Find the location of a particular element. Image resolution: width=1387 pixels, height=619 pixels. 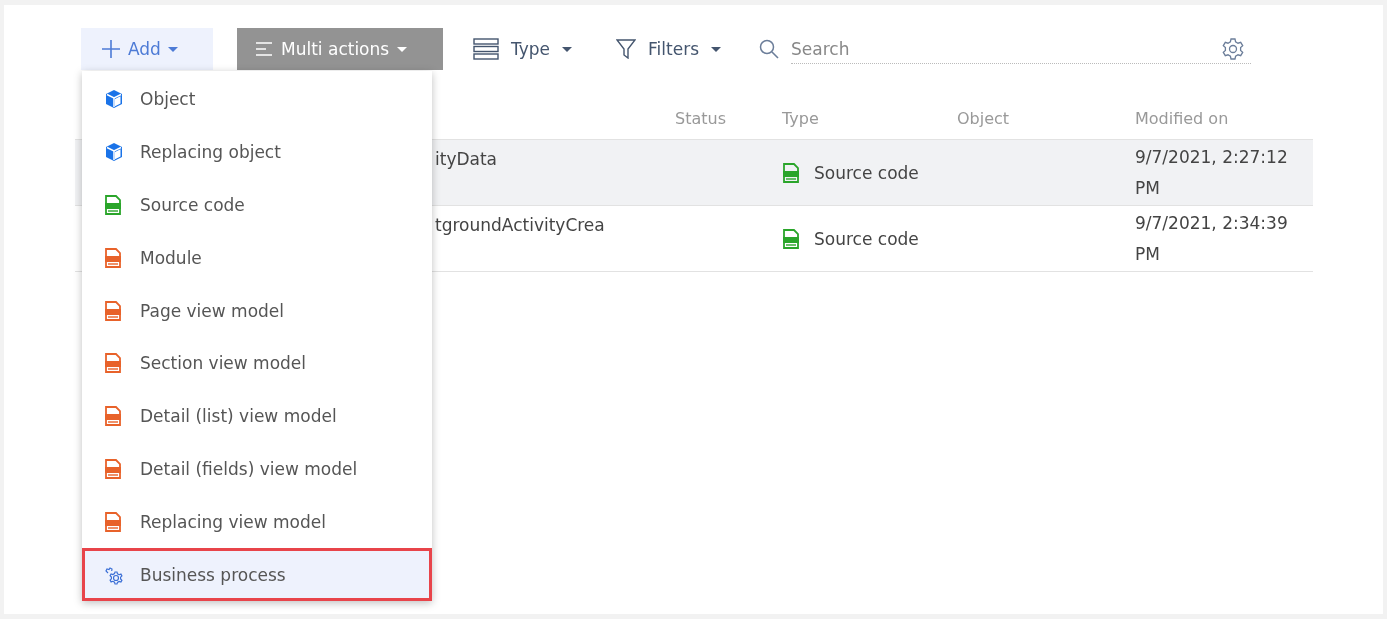

table-cell: tgroundActivityCrea is located at coordinates (520, 224).